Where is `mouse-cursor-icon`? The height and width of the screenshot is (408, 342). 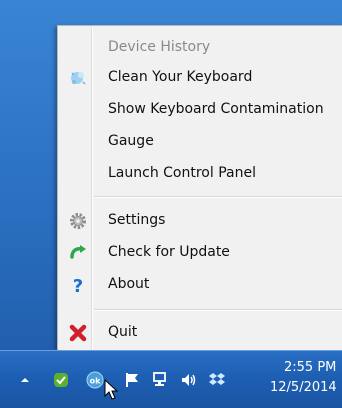
mouse-cursor-icon is located at coordinates (113, 389).